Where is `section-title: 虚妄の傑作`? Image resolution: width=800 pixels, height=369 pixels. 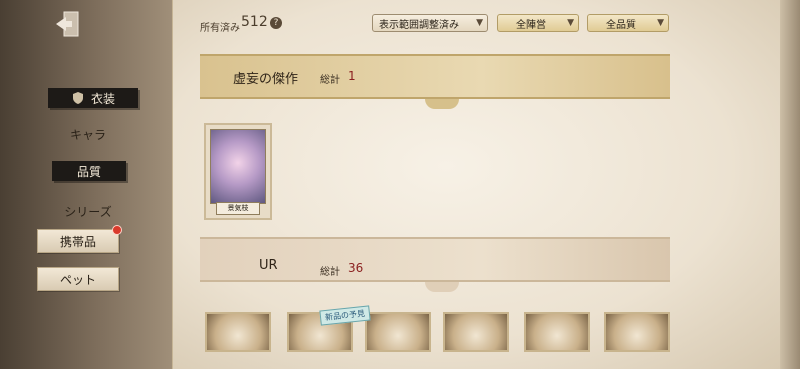
section-title: 虚妄の傑作 is located at coordinates (266, 79).